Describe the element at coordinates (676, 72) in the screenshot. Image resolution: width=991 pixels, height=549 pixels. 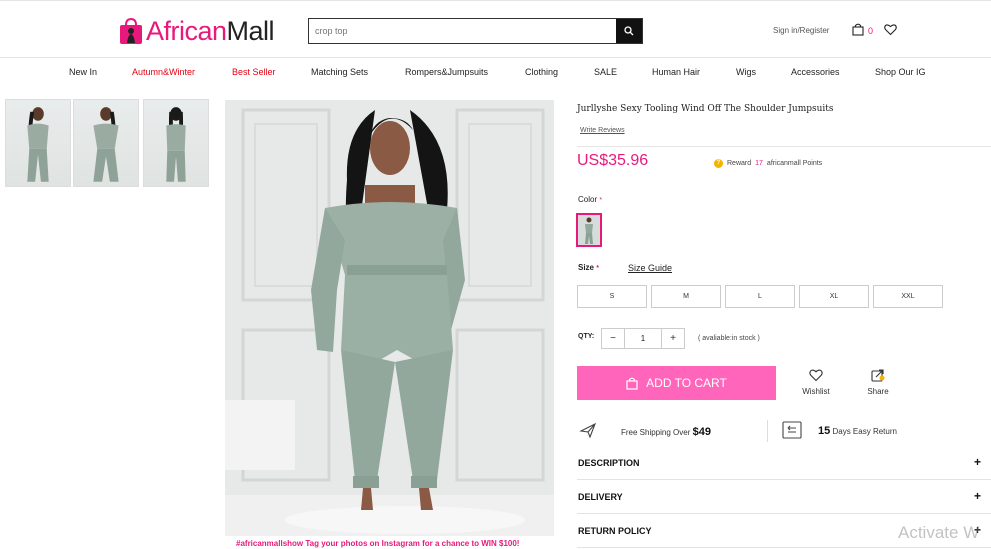
I see `nav-item-human-hair: Human Hair` at that location.